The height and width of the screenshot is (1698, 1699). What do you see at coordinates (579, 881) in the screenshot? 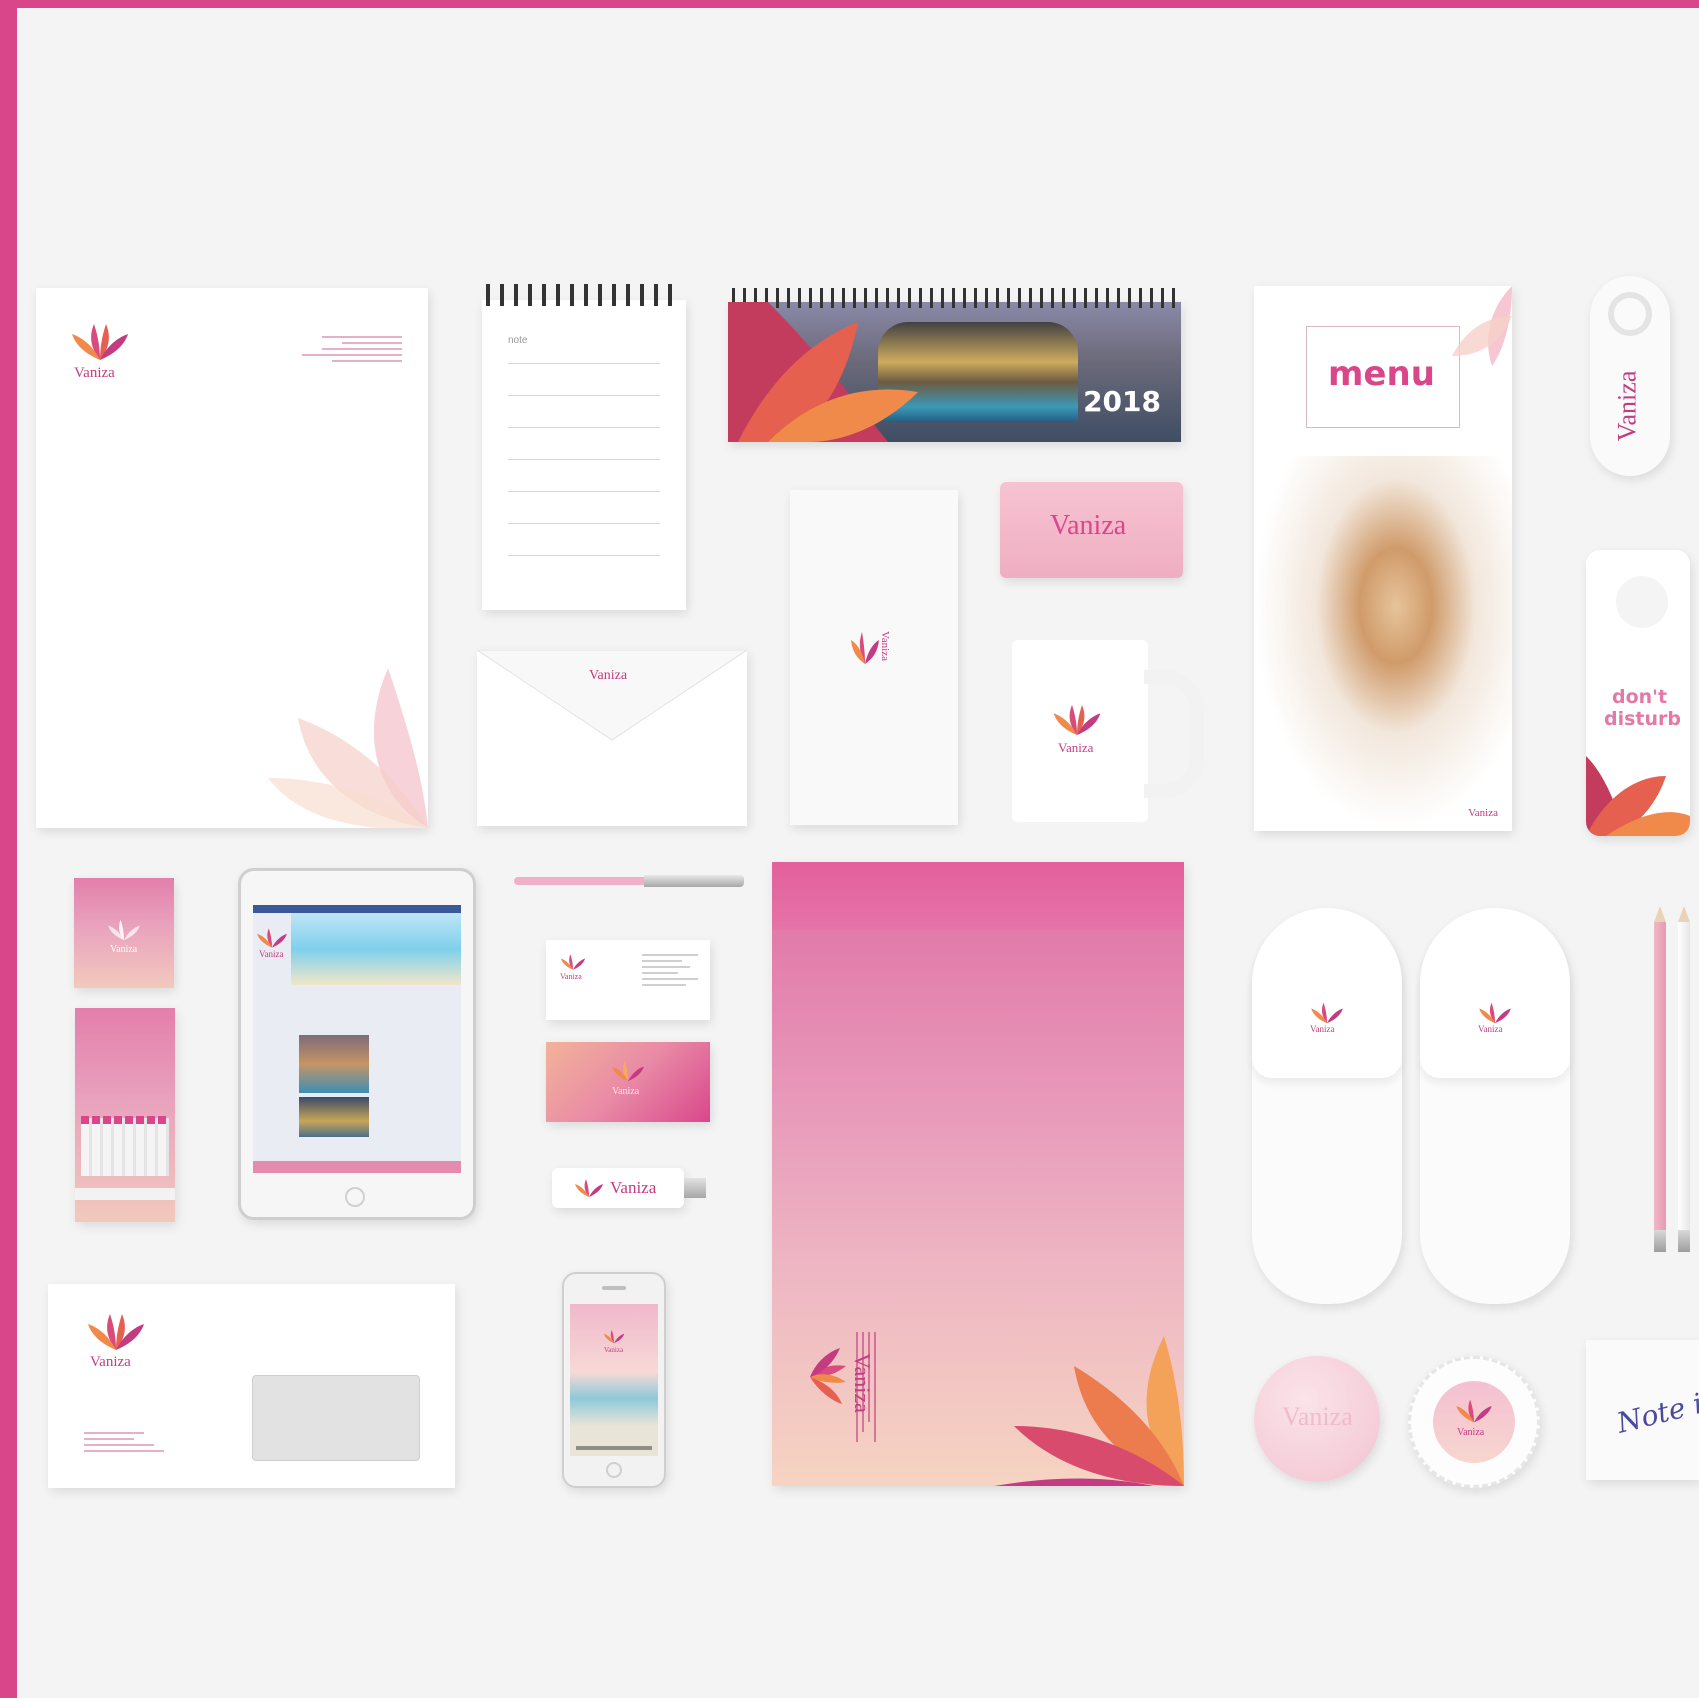
I see `pen-body` at bounding box center [579, 881].